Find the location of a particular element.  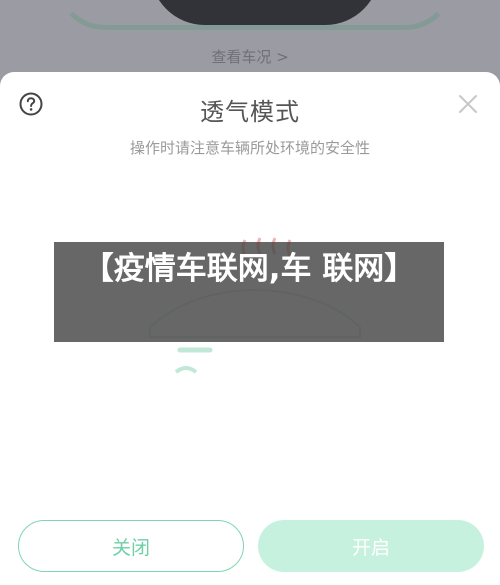

off-button: 关闭 is located at coordinates (131, 546).